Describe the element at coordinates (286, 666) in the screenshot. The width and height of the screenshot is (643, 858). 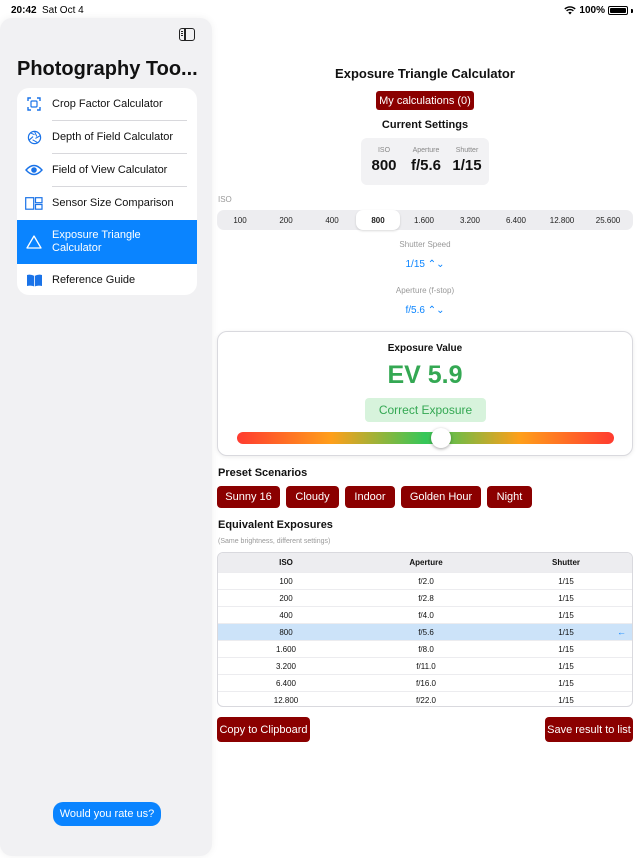
I see `cell-iso: 3.200` at that location.